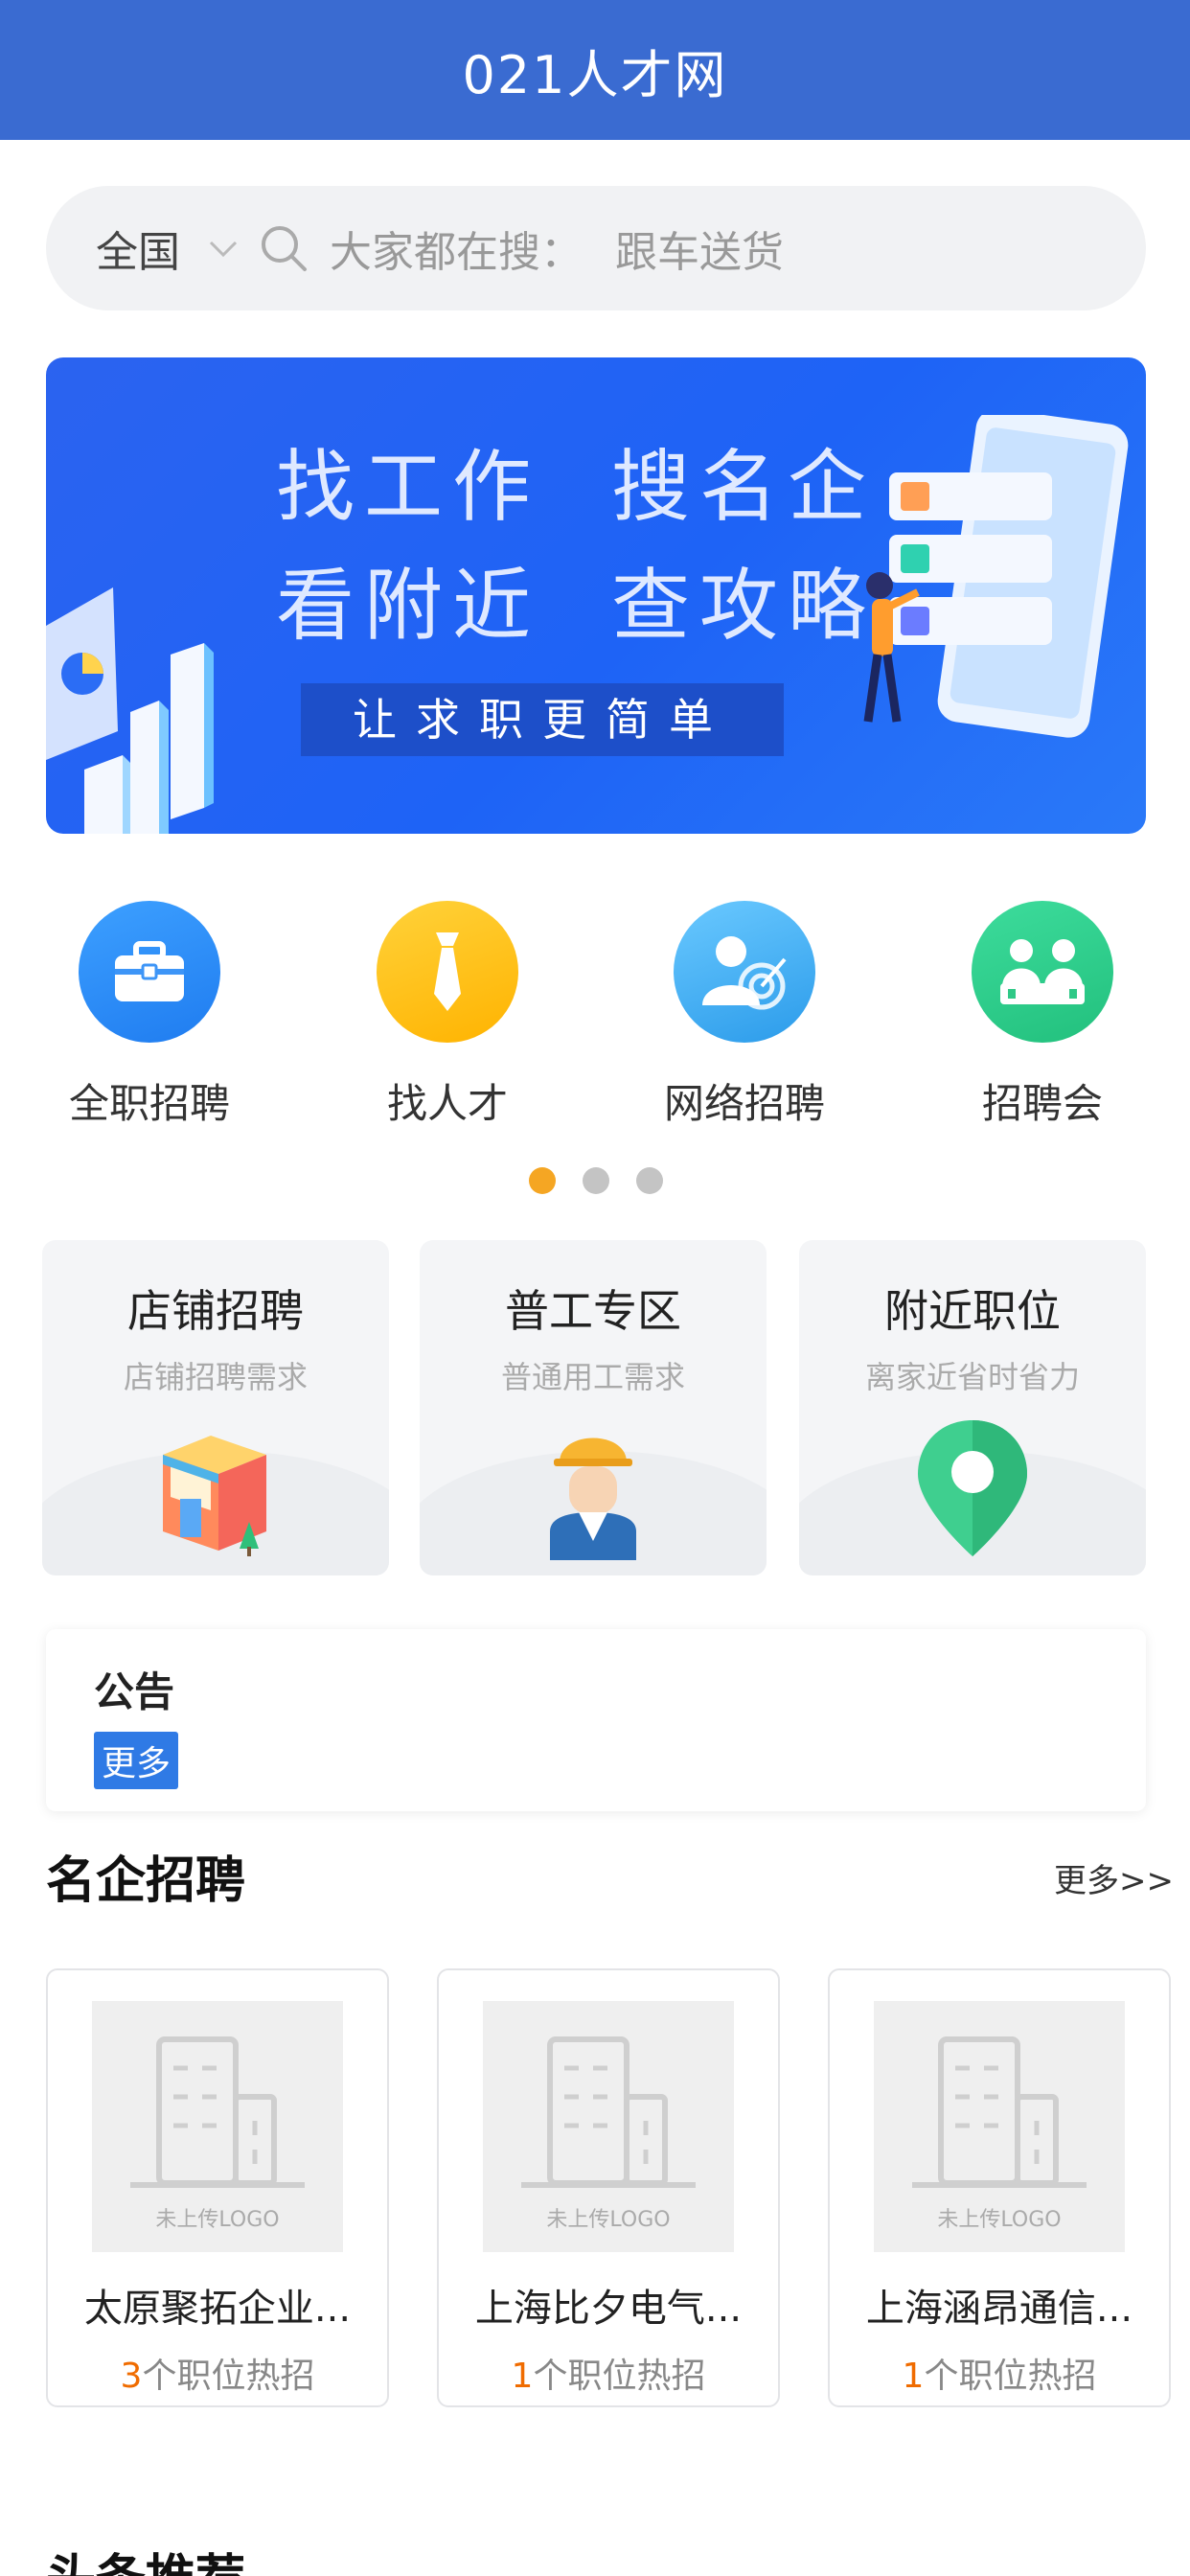 The image size is (1190, 2576). Describe the element at coordinates (596, 1720) in the screenshot. I see `notice-panel: 公告 更多` at that location.